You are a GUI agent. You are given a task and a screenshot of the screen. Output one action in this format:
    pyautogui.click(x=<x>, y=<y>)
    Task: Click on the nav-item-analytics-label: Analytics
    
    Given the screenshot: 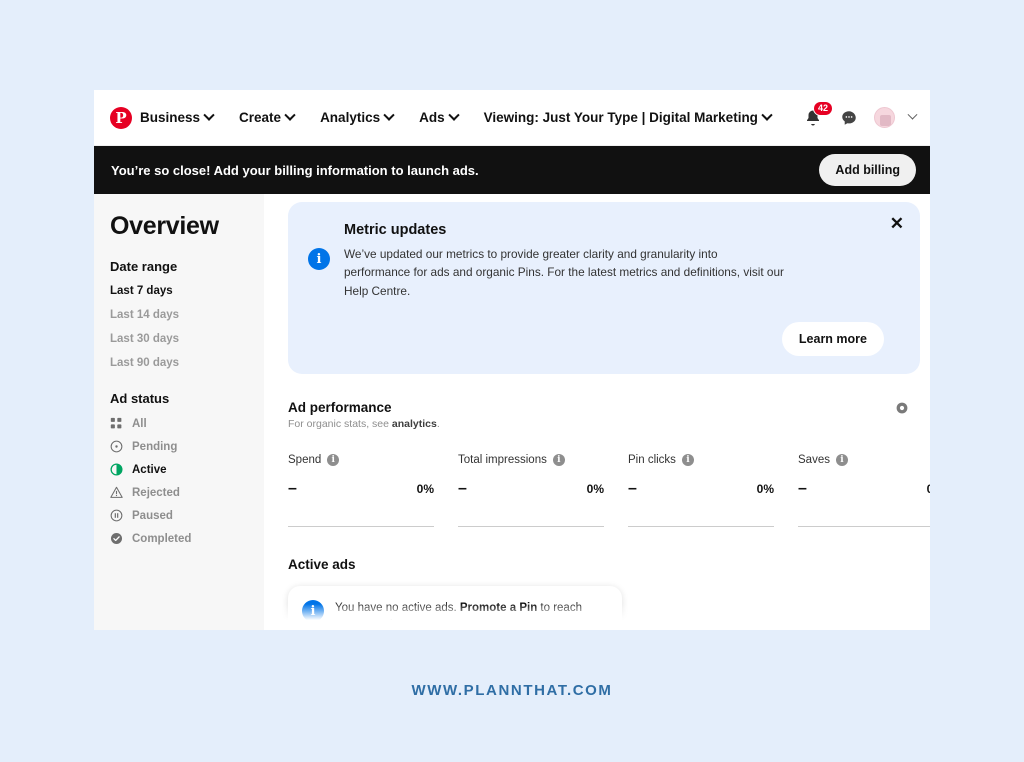 What is the action you would take?
    pyautogui.click(x=350, y=117)
    